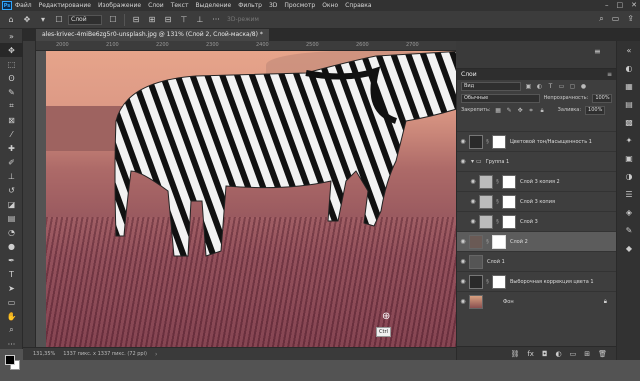  I want to click on panel-menu-icon: ≡, so click(597, 51).